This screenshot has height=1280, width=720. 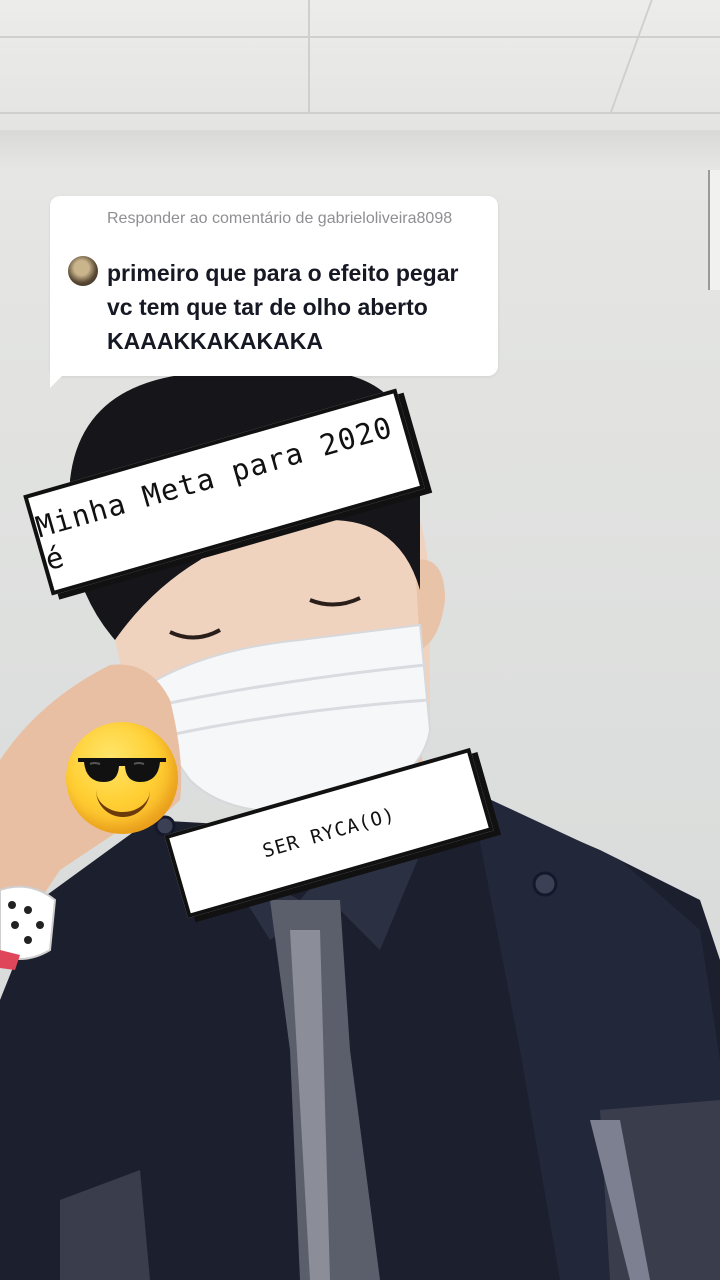 What do you see at coordinates (329, 833) in the screenshot?
I see `text-sticker-answer-label: SER RYCA(O)` at bounding box center [329, 833].